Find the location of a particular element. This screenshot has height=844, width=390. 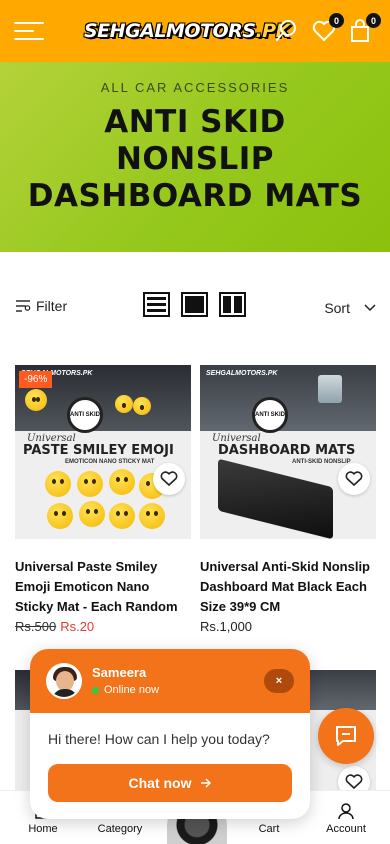

chat-bubble-icon is located at coordinates (346, 736).